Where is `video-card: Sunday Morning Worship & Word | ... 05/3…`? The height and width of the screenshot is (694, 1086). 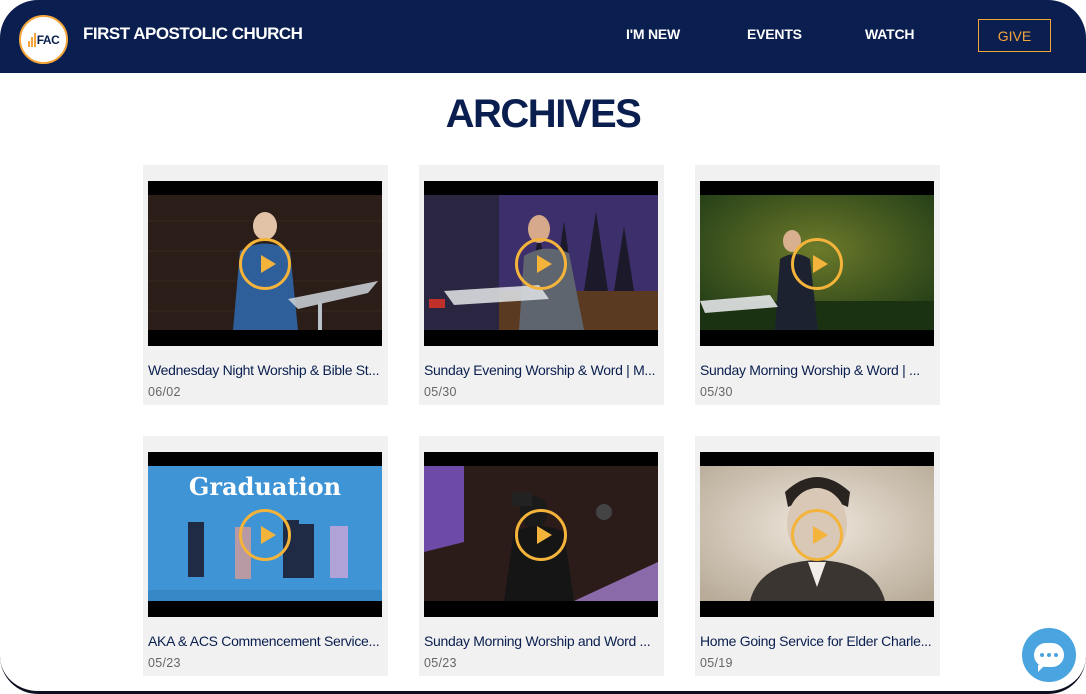 video-card: Sunday Morning Worship & Word | ... 05/3… is located at coordinates (817, 285).